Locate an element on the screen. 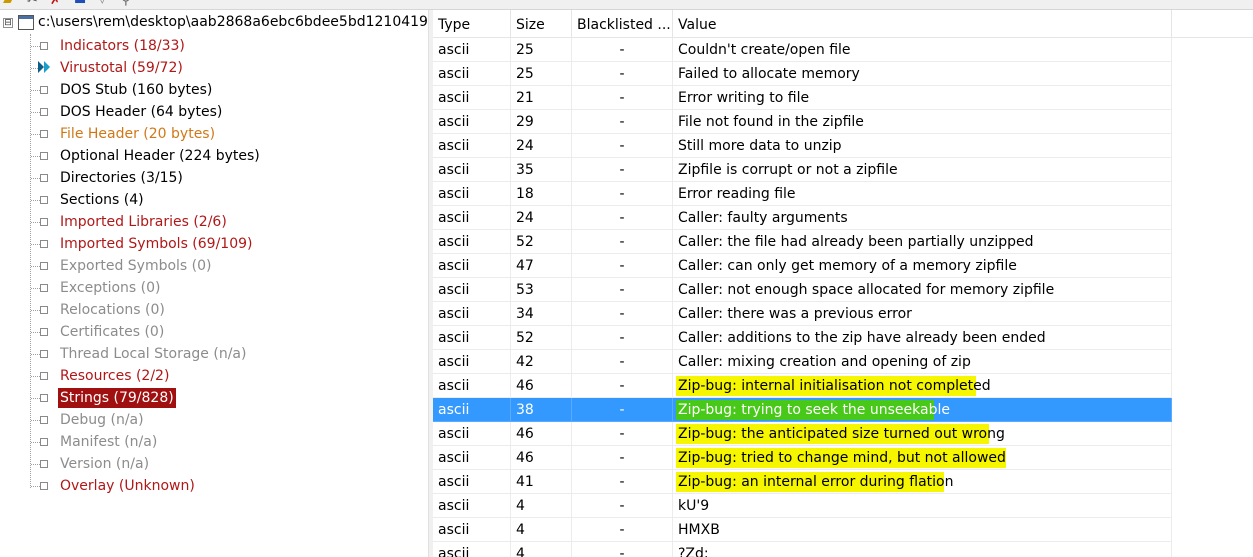  tree-item: Thread Local Storage (n/a) is located at coordinates (214, 354).